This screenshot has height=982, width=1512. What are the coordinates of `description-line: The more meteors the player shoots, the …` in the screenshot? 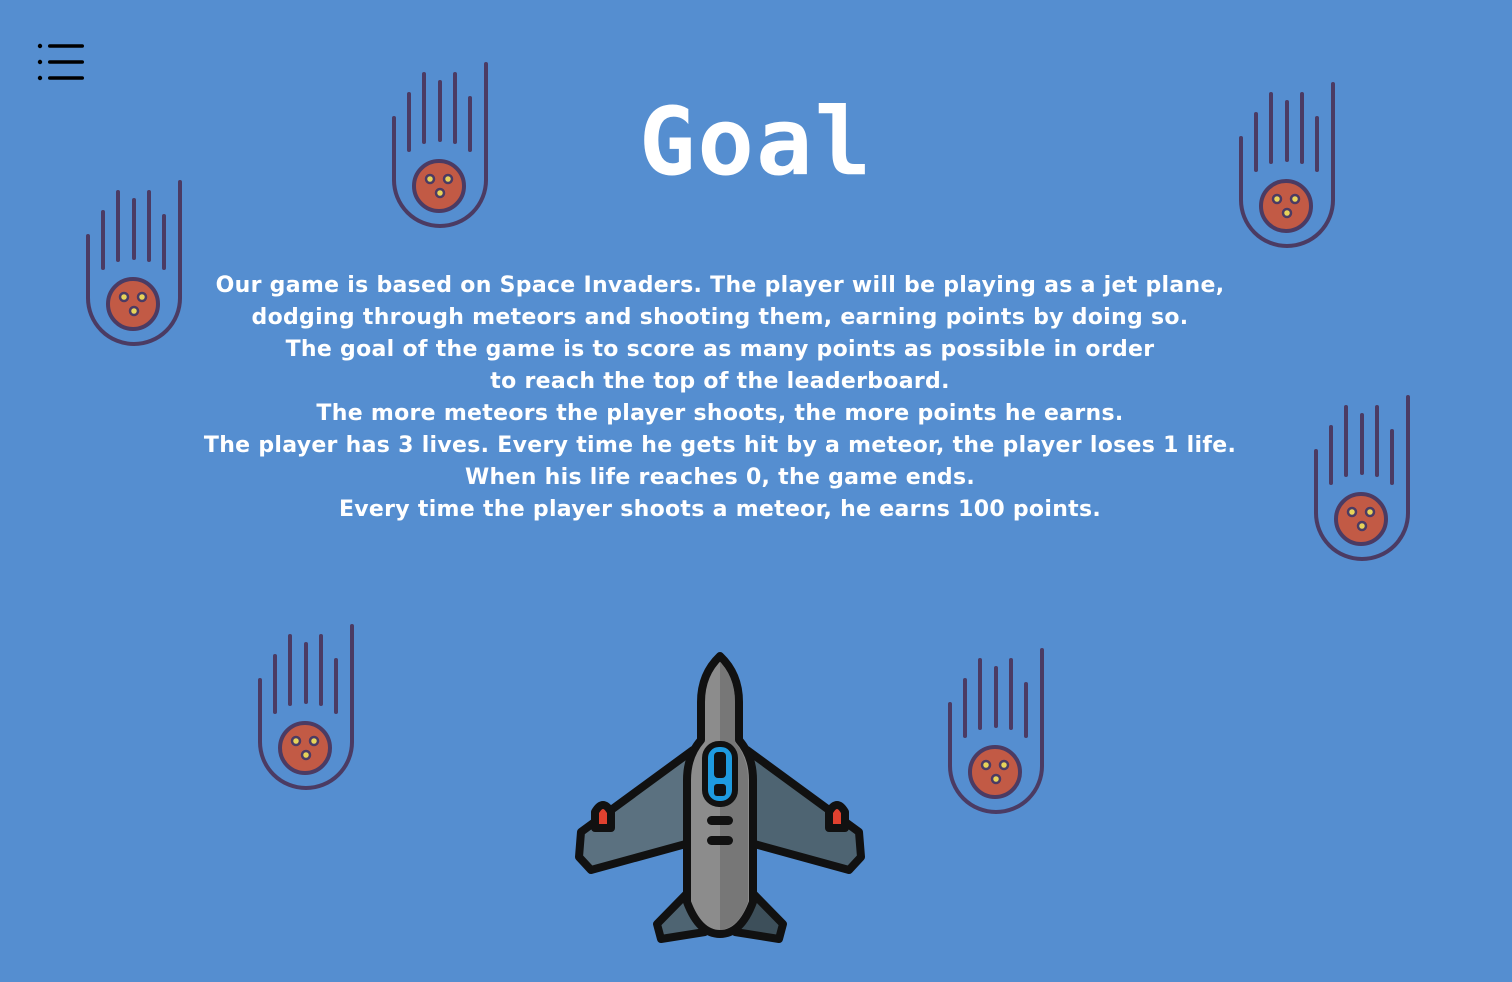 It's located at (720, 413).